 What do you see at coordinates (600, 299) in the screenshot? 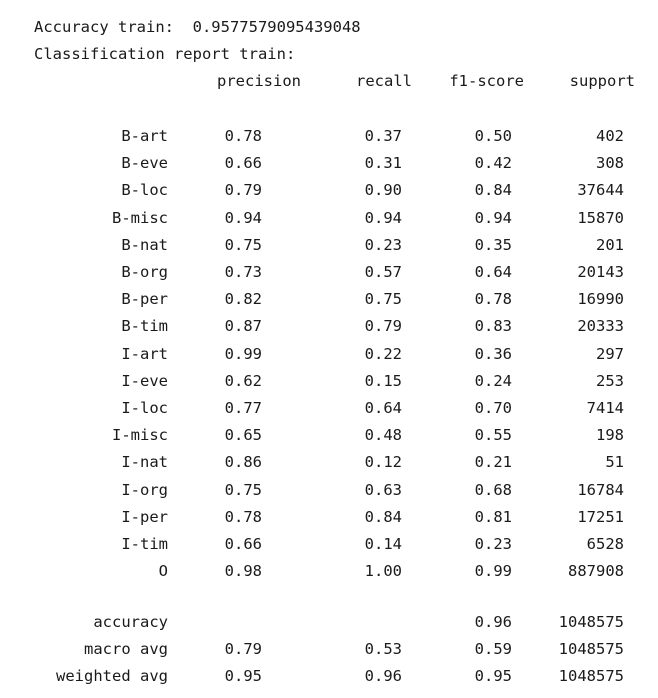
I see `row-support: 16990` at bounding box center [600, 299].